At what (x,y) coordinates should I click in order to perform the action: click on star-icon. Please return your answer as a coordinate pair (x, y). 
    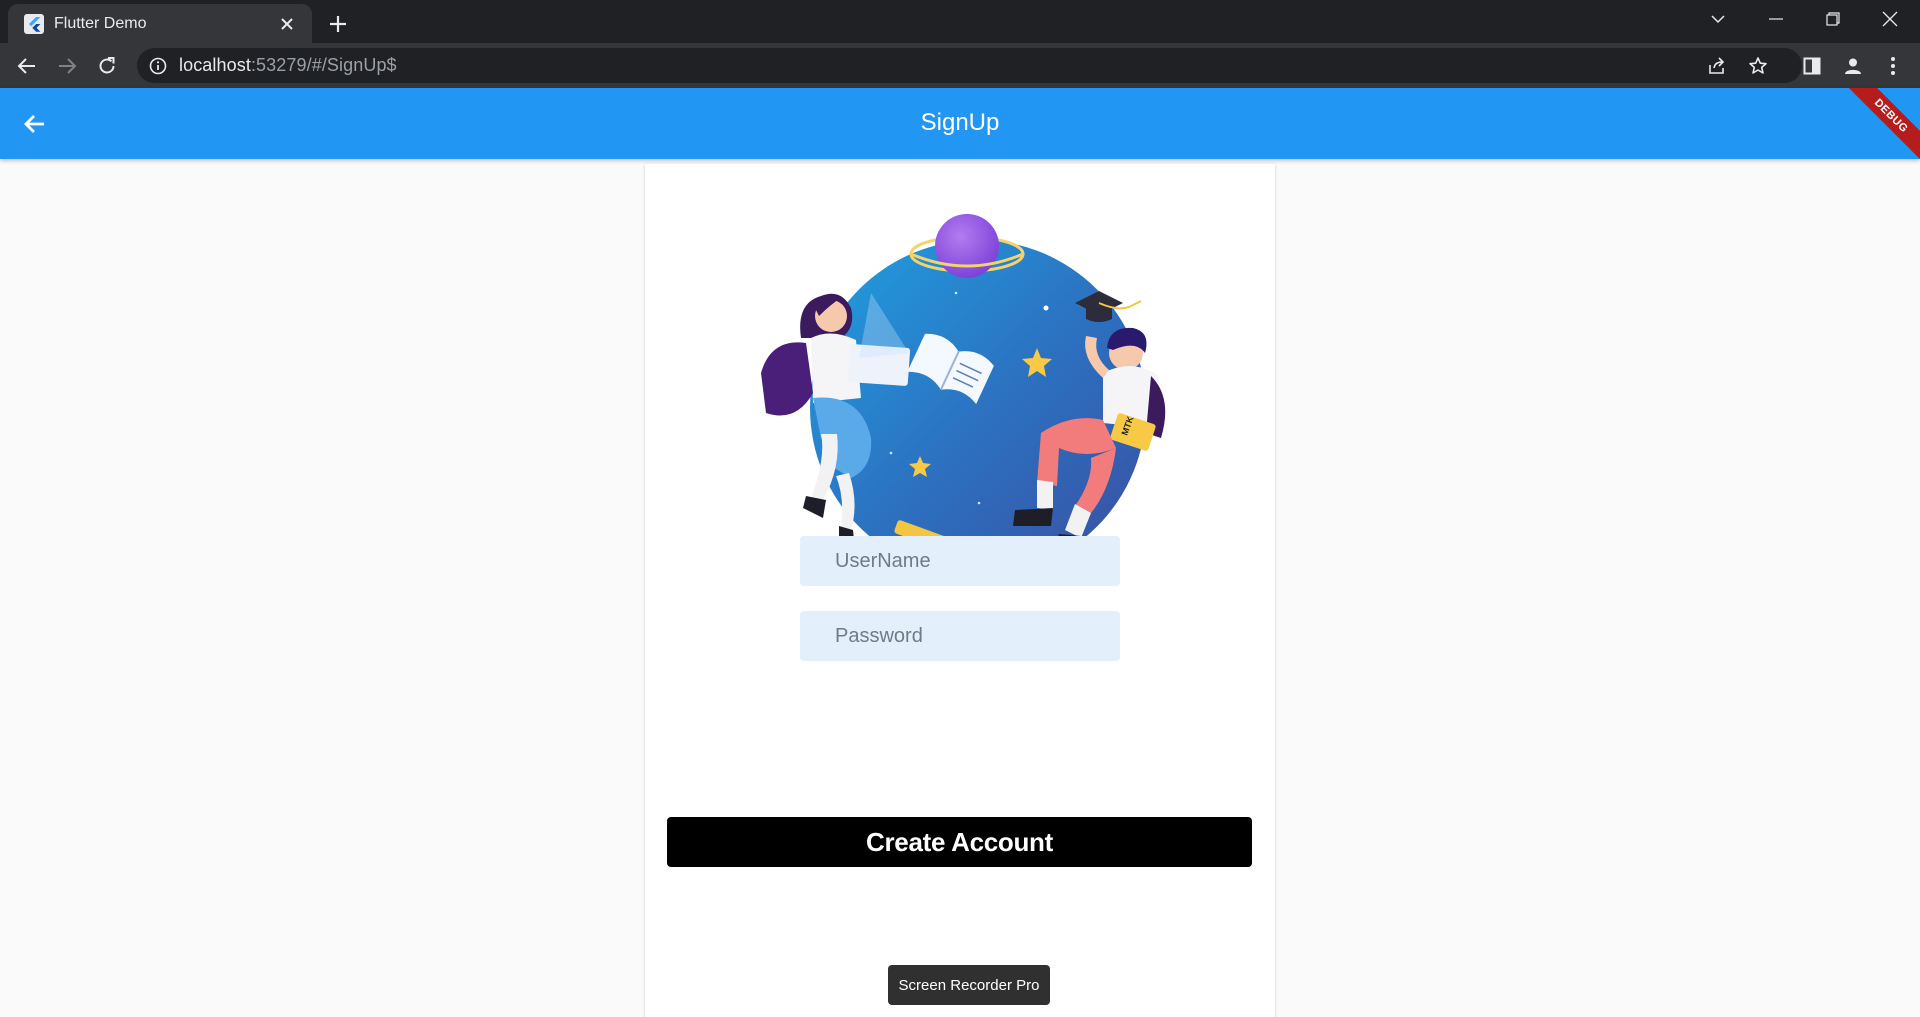
    Looking at the image, I should click on (1758, 66).